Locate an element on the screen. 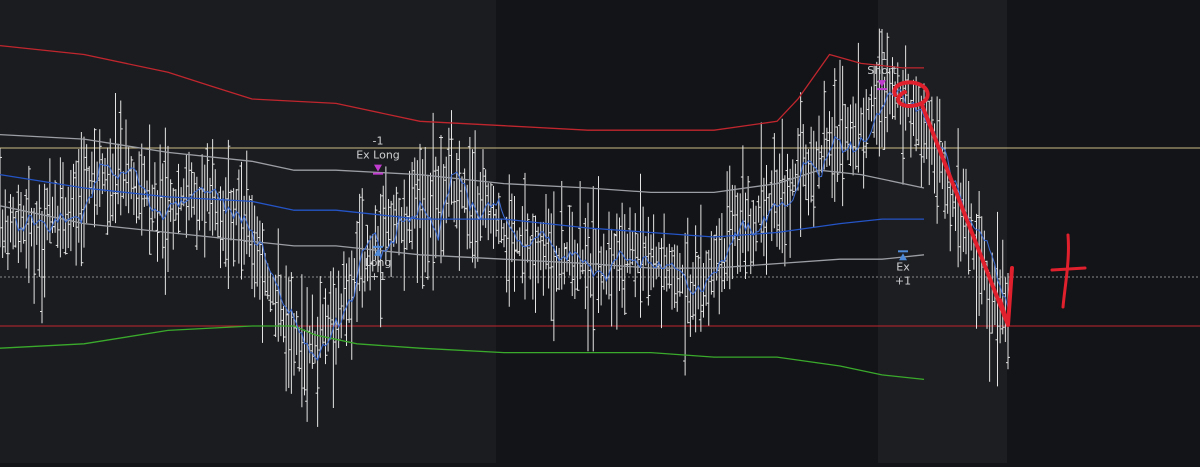 The width and height of the screenshot is (1200, 467). marker-qty: Long is located at coordinates (378, 262).